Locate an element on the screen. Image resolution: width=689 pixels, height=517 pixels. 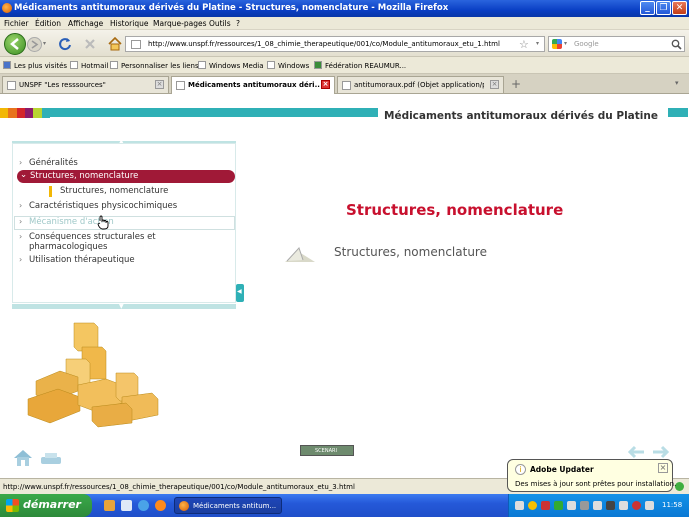
restore-button: ❐ is located at coordinates (663, 8).